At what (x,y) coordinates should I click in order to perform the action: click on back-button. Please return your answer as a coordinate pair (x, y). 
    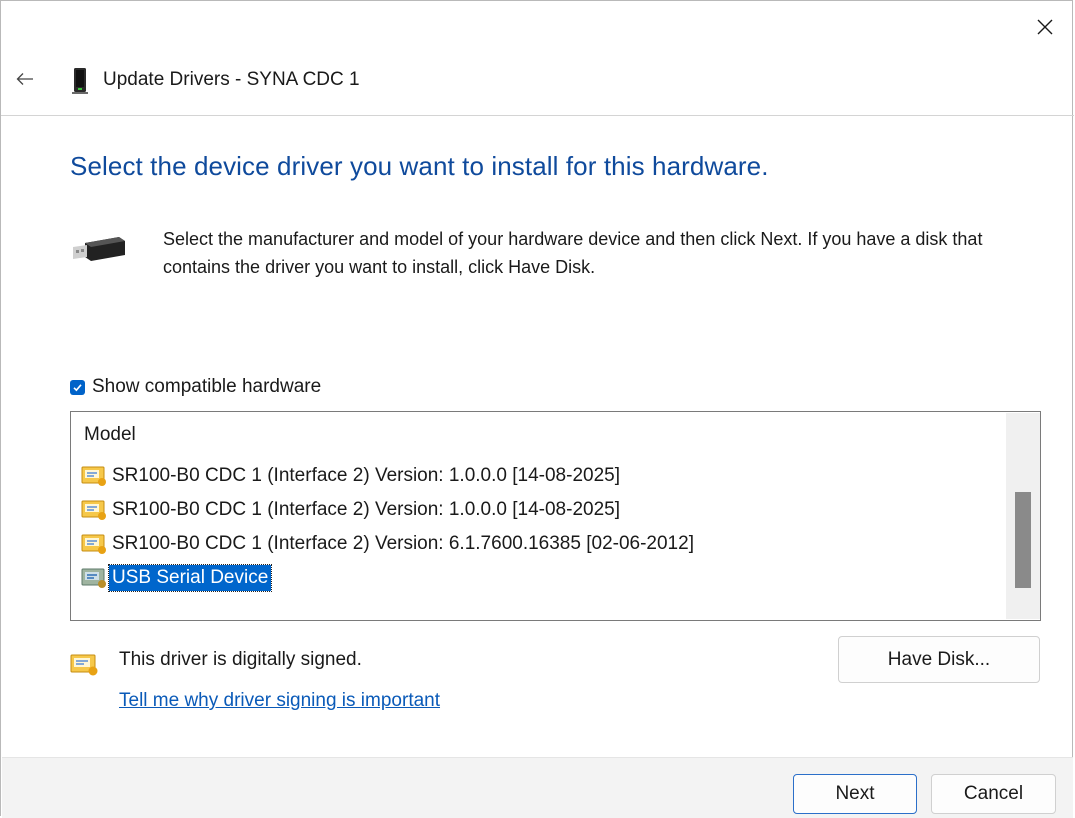
    Looking at the image, I should click on (25, 79).